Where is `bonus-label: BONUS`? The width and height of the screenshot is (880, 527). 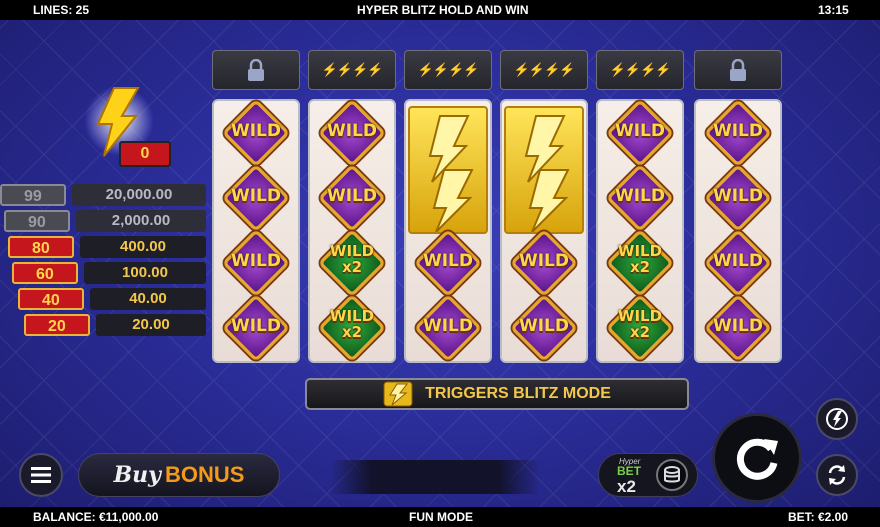
bonus-label: BONUS is located at coordinates (204, 474).